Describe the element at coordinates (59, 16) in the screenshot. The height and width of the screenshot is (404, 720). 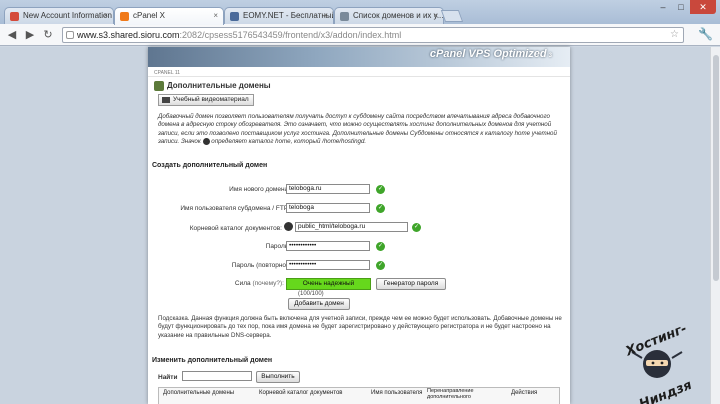
I see `tab-new-account: New Account Information ×` at that location.